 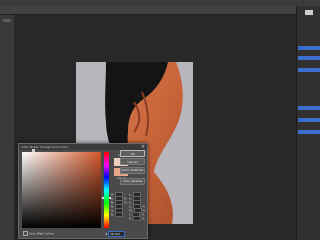 What do you see at coordinates (137, 206) in the screenshot?
I see `lab-cmyk-fields: L: a: b: C:% M:% Y:% K:%` at bounding box center [137, 206].